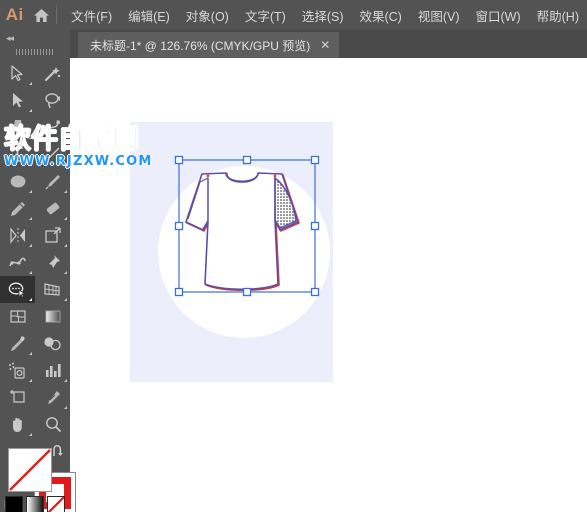 The width and height of the screenshot is (587, 512). I want to click on artboard-tool, so click(17, 397).